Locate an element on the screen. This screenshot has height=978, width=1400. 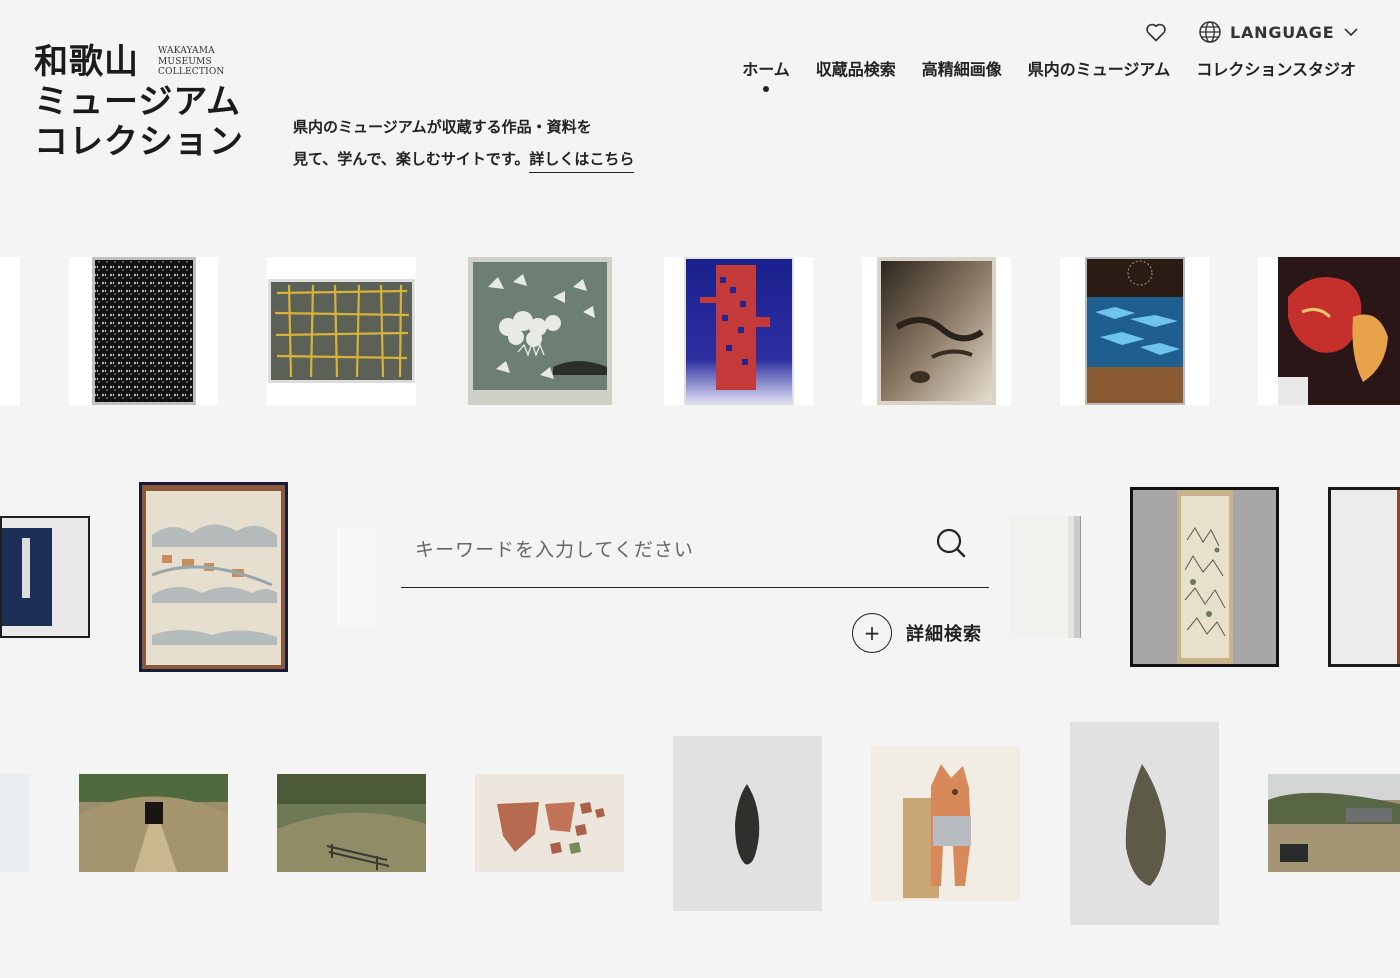
logo-line-2: ミュージアム is located at coordinates (137, 102).